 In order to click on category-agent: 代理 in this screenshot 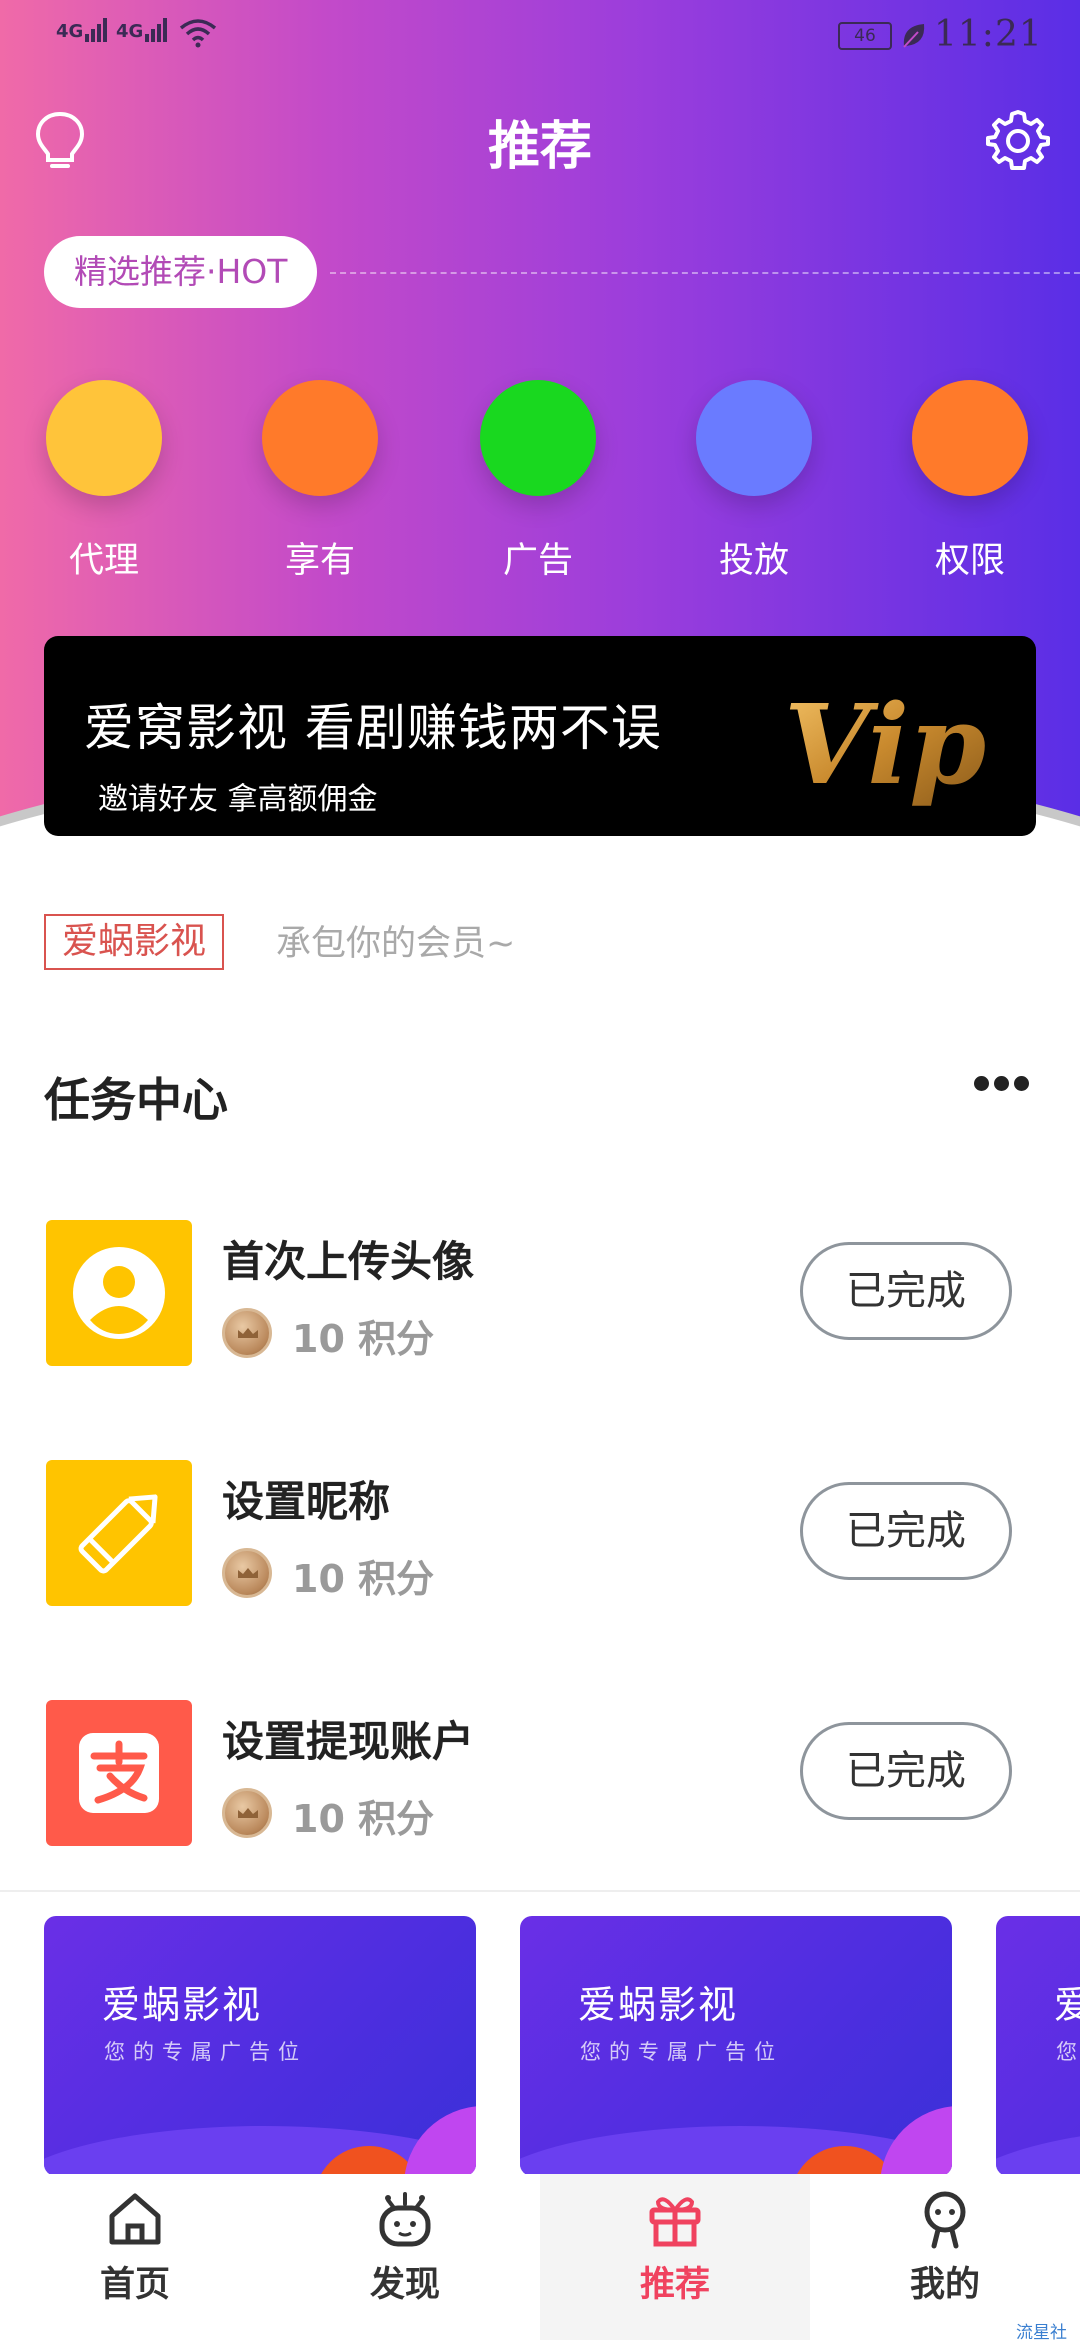, I will do `click(104, 481)`.